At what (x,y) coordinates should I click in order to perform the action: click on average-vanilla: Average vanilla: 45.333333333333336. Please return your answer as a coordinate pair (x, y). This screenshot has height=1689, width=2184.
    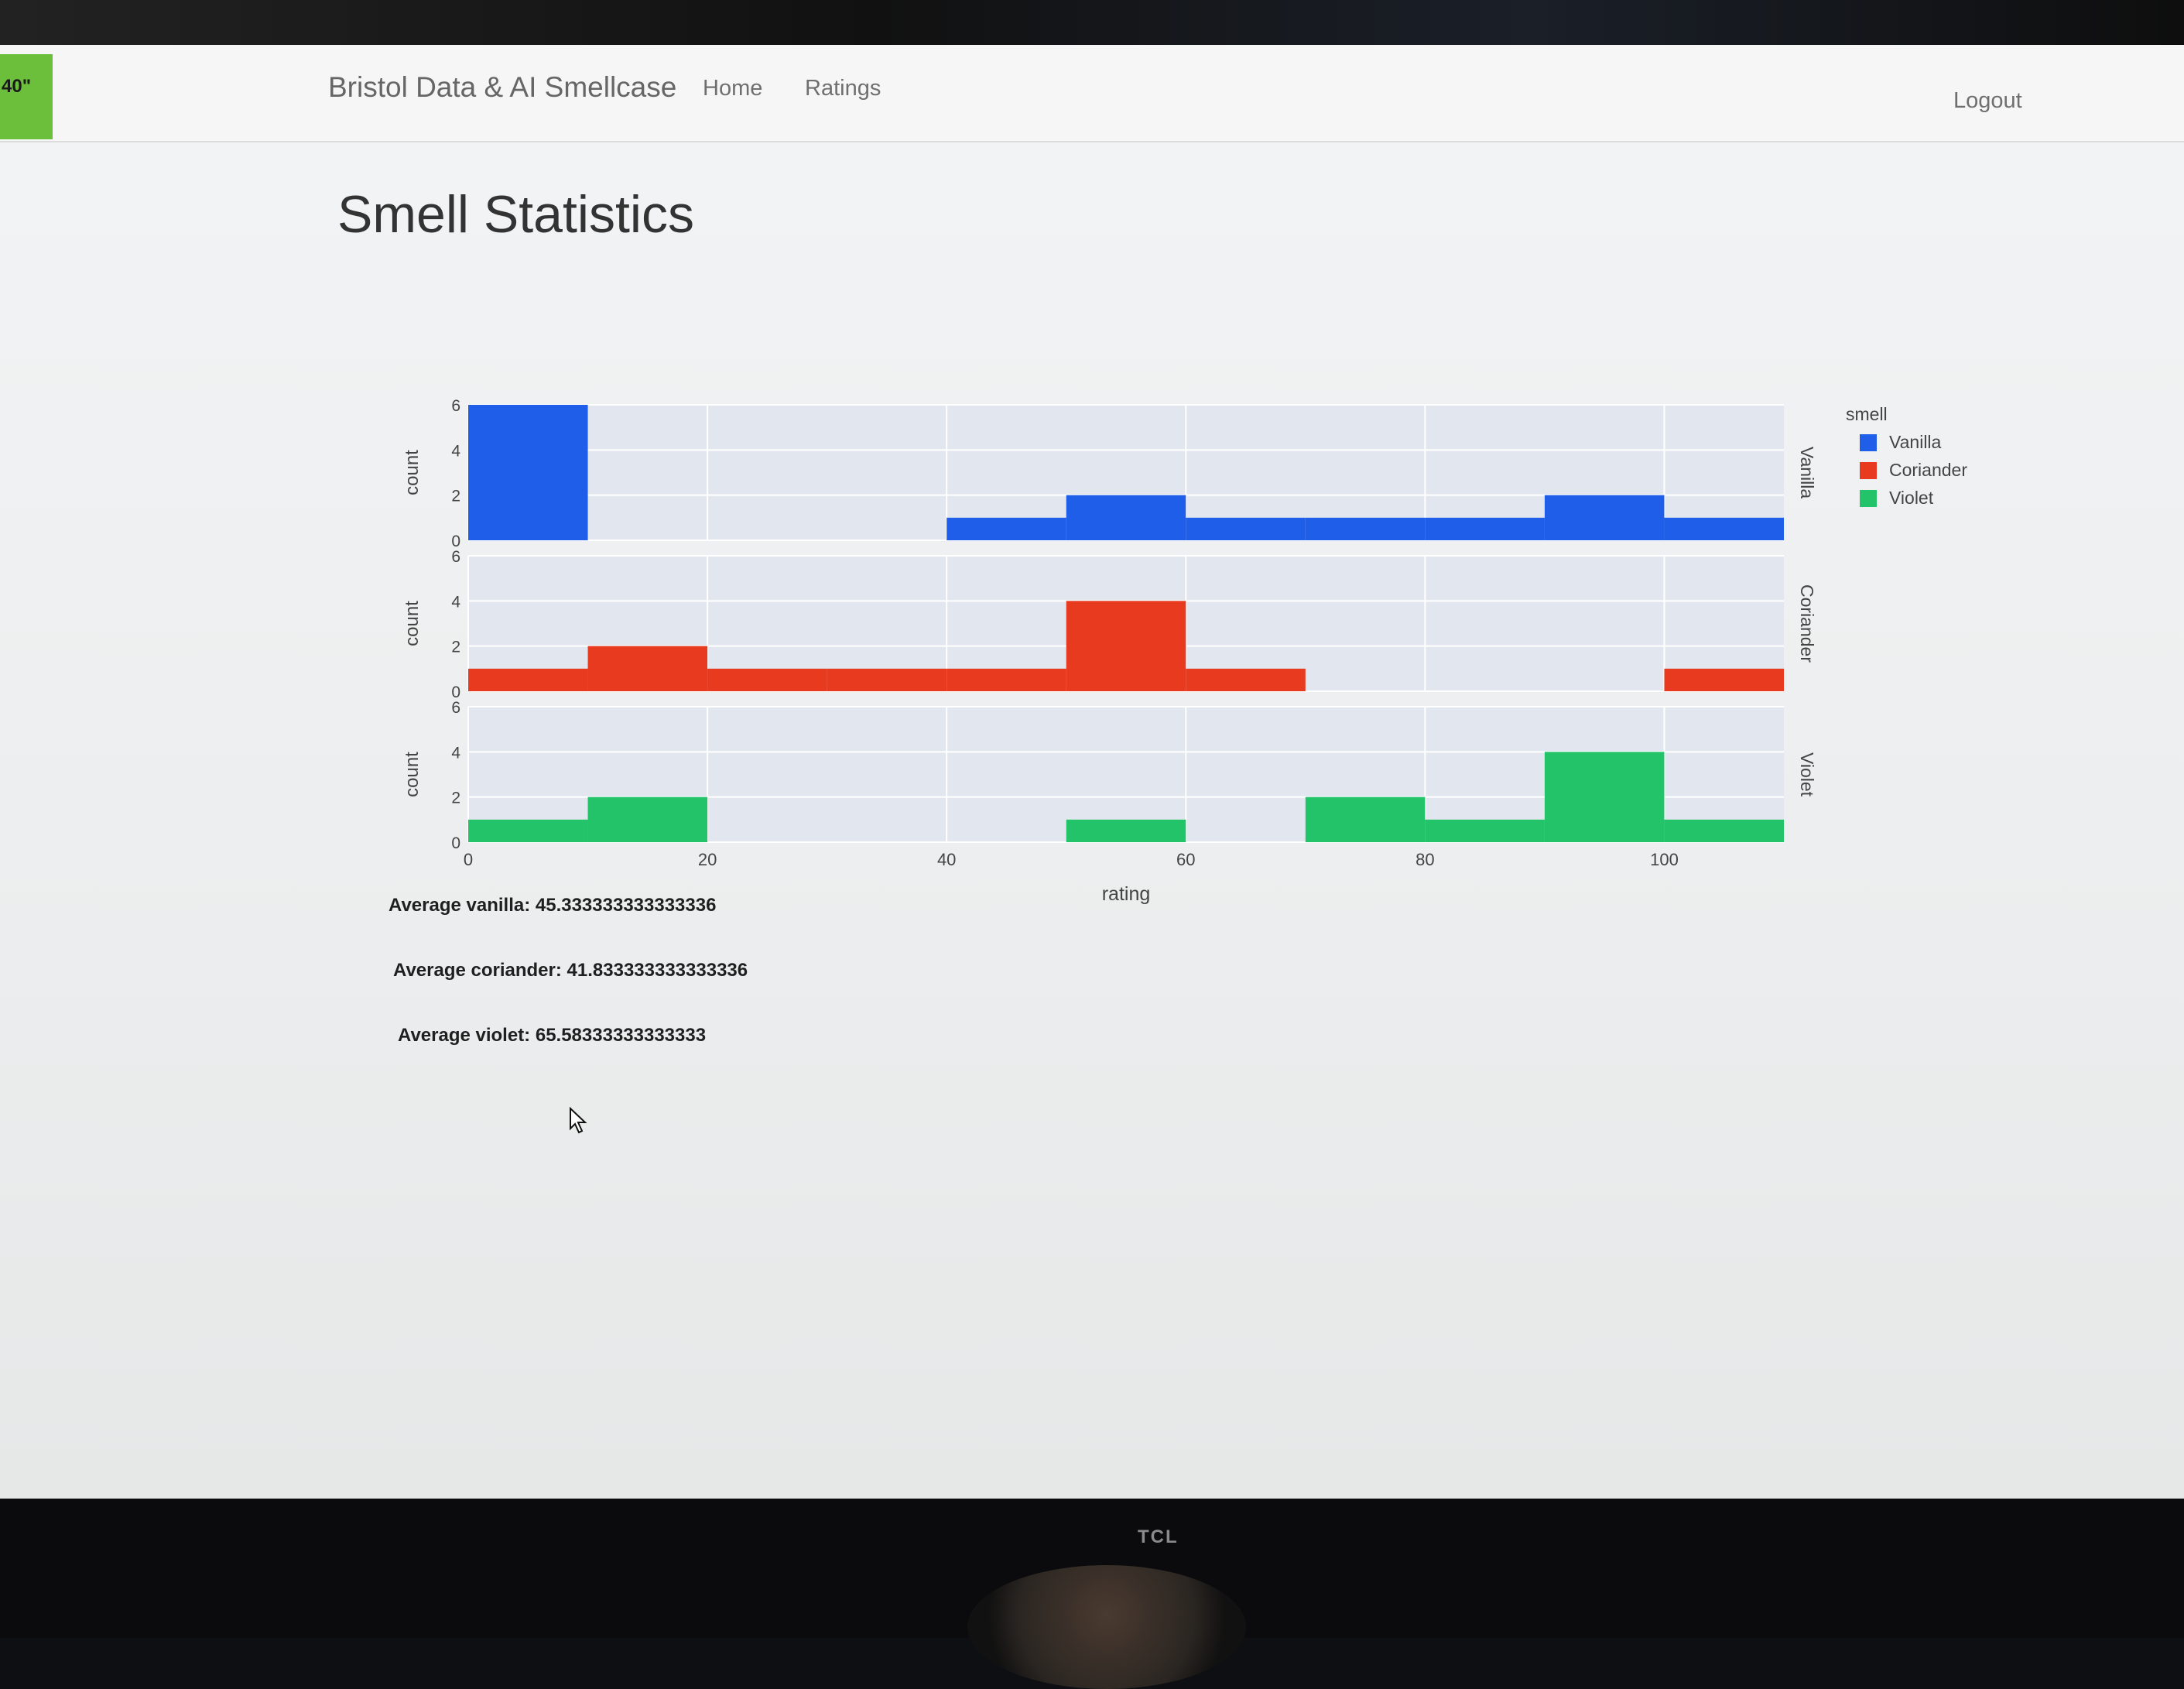
    Looking at the image, I should click on (553, 905).